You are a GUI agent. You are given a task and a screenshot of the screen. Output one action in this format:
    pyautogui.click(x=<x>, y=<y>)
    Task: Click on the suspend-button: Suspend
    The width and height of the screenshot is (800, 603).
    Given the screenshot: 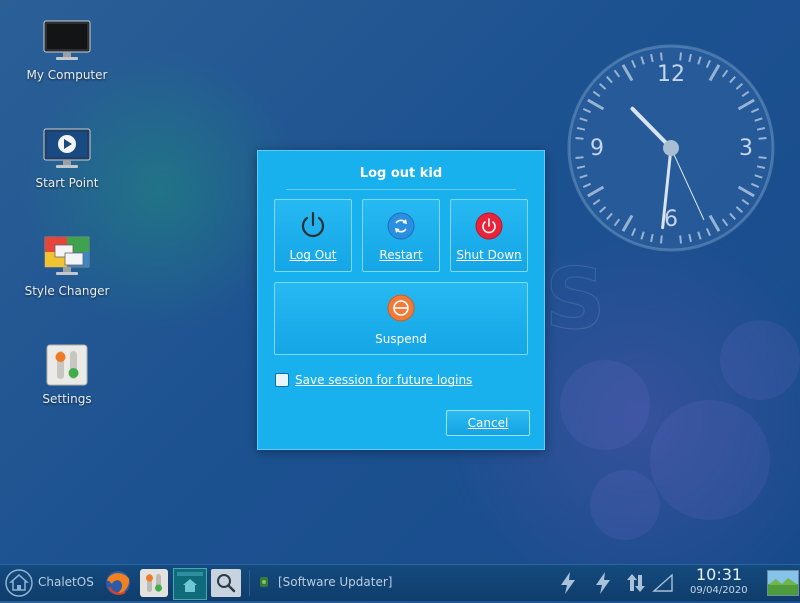 What is the action you would take?
    pyautogui.click(x=401, y=318)
    